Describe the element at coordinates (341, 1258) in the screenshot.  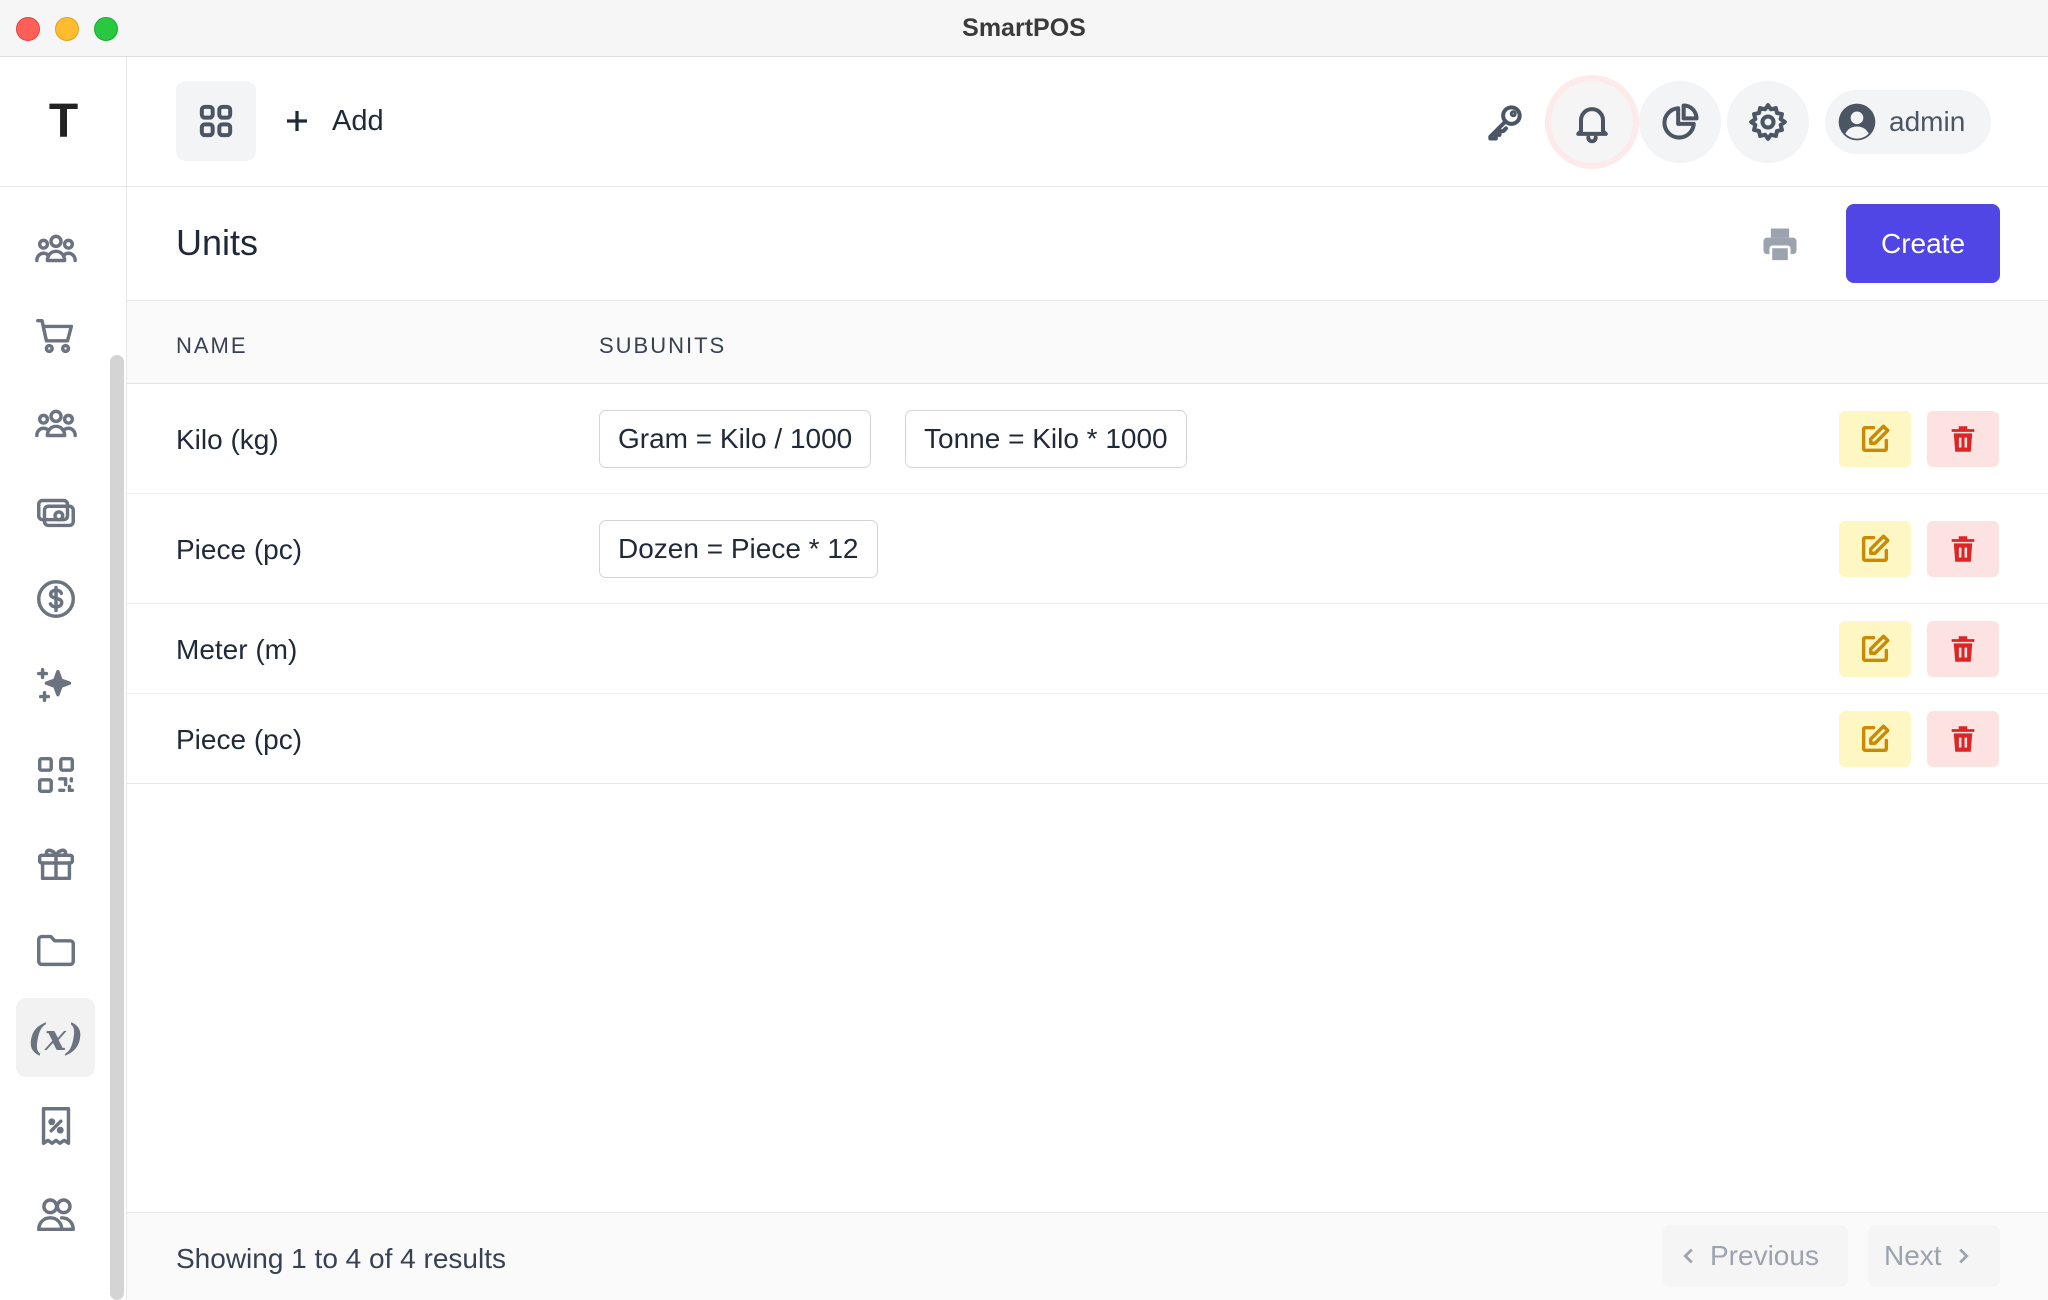
I see `results-summary: Showing 1 to 4 of 4 results` at that location.